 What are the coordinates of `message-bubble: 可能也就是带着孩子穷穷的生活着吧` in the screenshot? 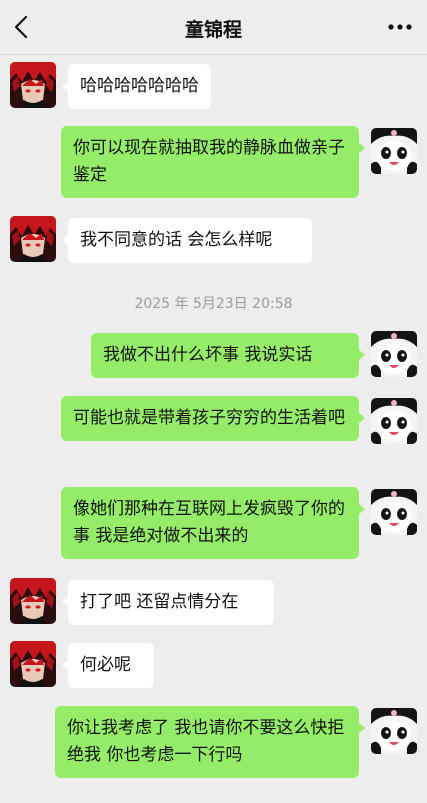 It's located at (213, 418).